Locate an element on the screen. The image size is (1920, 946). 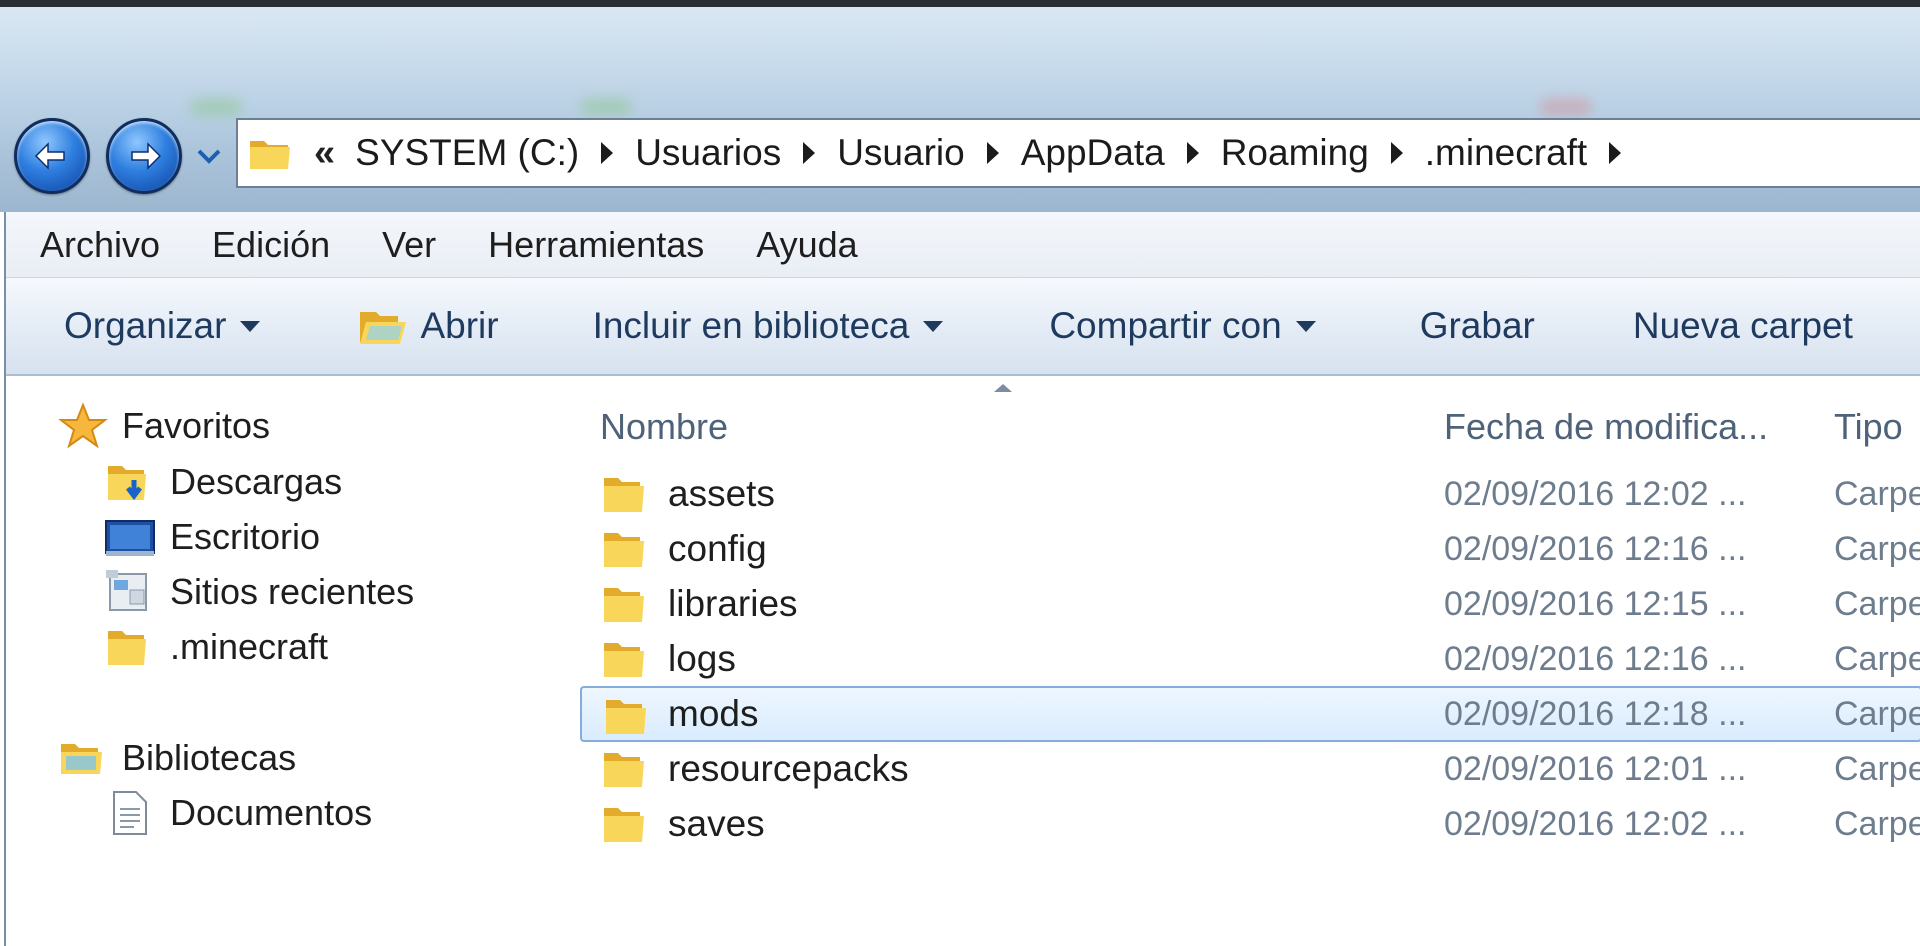
menu-archivo: Archivo is located at coordinates (100, 245).